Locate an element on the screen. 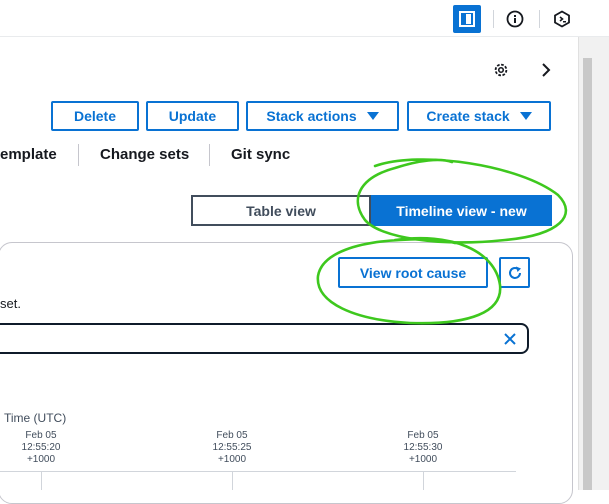 The image size is (609, 504). tick-time: 12:55:30 is located at coordinates (423, 447).